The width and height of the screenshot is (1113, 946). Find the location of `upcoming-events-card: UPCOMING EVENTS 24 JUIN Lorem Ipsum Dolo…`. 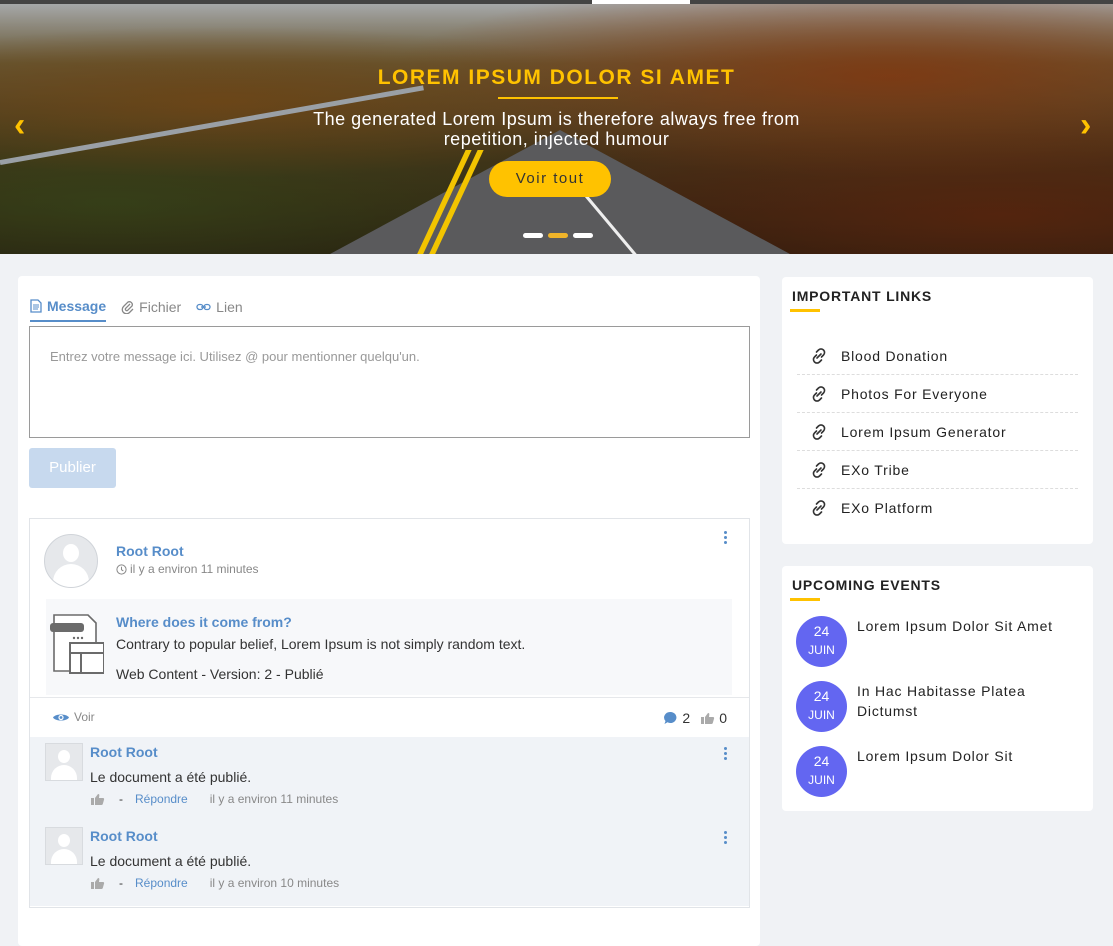

upcoming-events-card: UPCOMING EVENTS 24 JUIN Lorem Ipsum Dolo… is located at coordinates (937, 688).